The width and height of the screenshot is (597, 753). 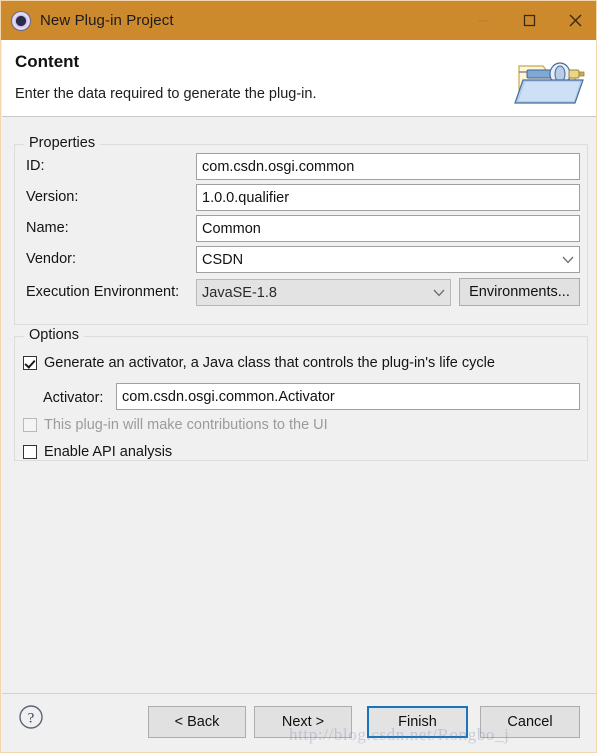 I want to click on back-button: < Back, so click(x=197, y=722).